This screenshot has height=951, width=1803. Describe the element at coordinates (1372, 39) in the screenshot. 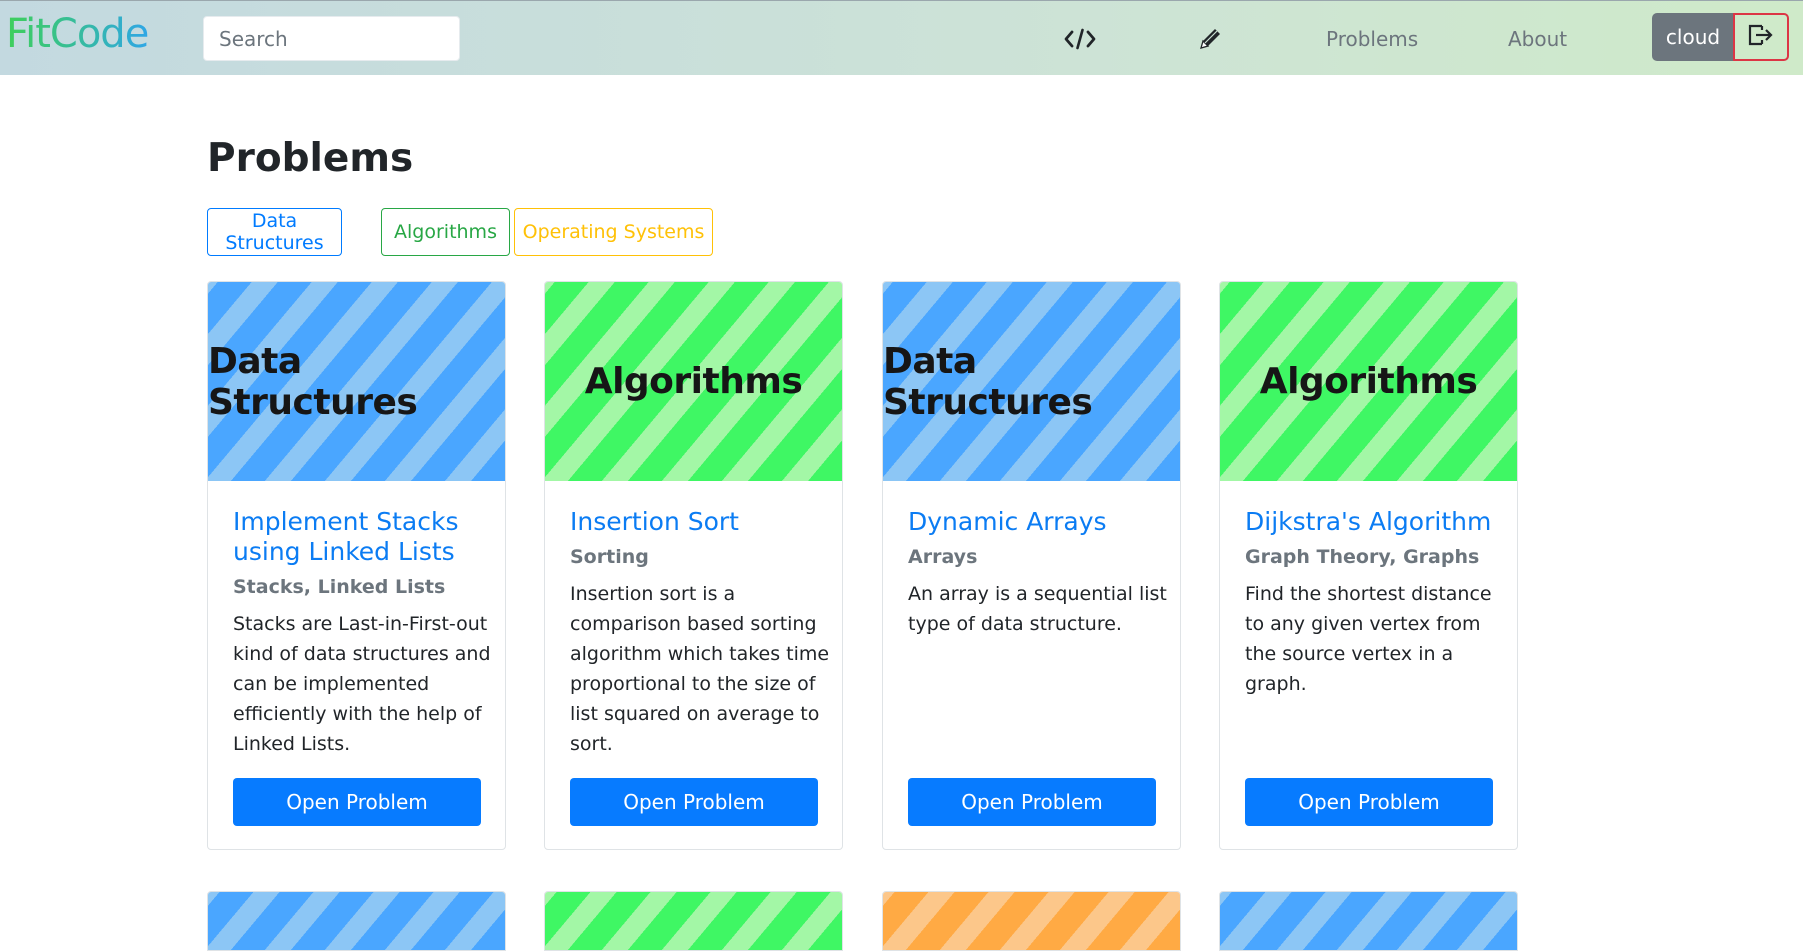

I see `nav-link-problems: Problems` at that location.